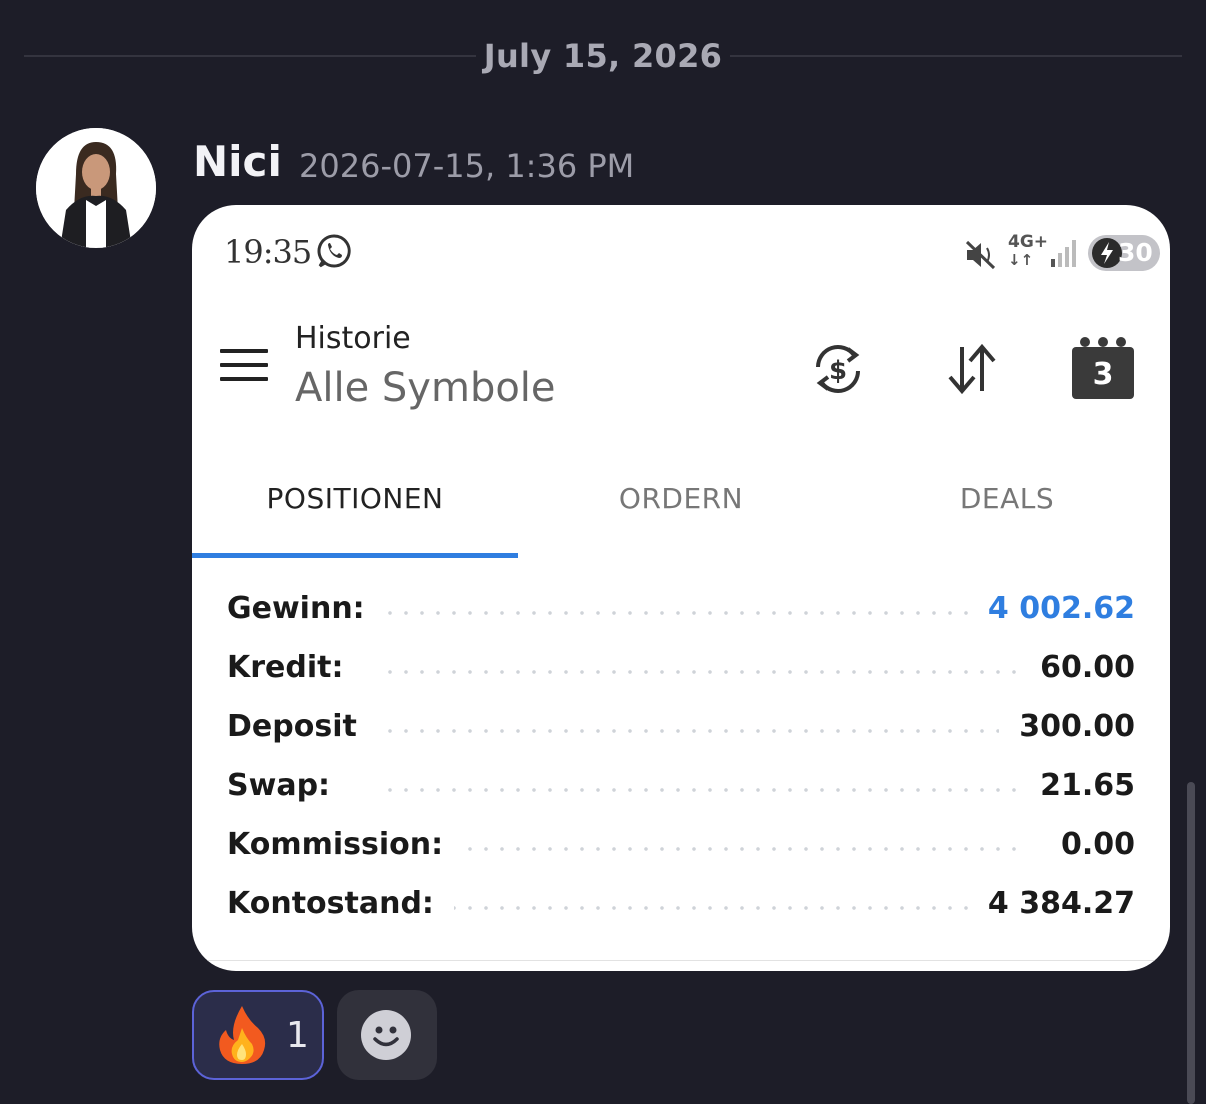 The width and height of the screenshot is (1206, 1104). What do you see at coordinates (681, 728) in the screenshot?
I see `summary-row-deposit: Deposit 300.00` at bounding box center [681, 728].